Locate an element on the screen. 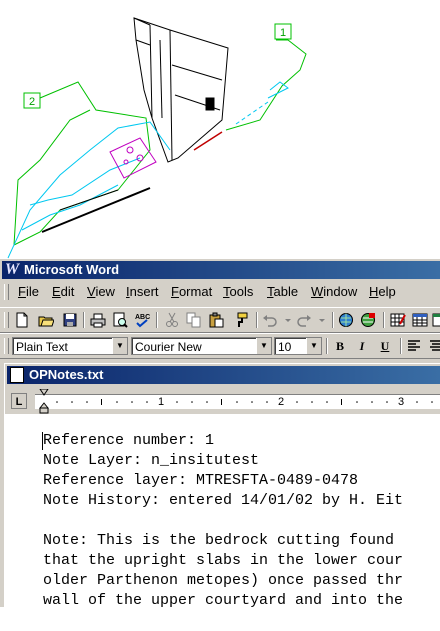 Image resolution: width=440 pixels, height=631 pixels. underline-button: U is located at coordinates (385, 346).